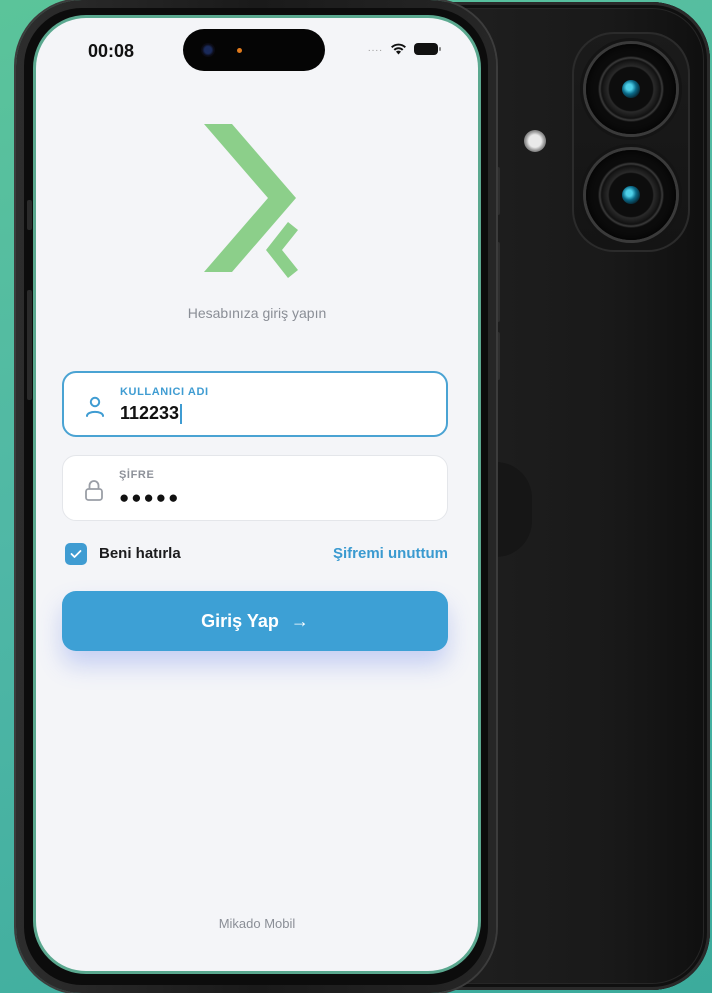  I want to click on app-logo-icon, so click(251, 201).